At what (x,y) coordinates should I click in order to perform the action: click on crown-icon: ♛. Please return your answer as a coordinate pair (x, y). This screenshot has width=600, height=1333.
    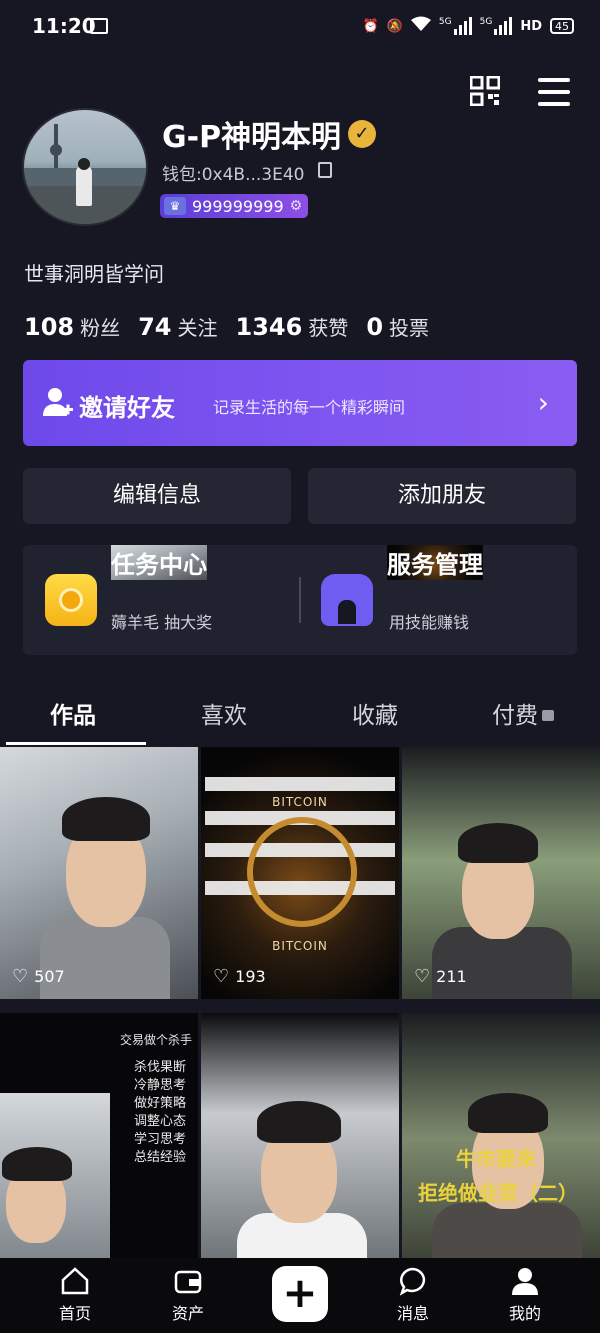
    Looking at the image, I should click on (175, 206).